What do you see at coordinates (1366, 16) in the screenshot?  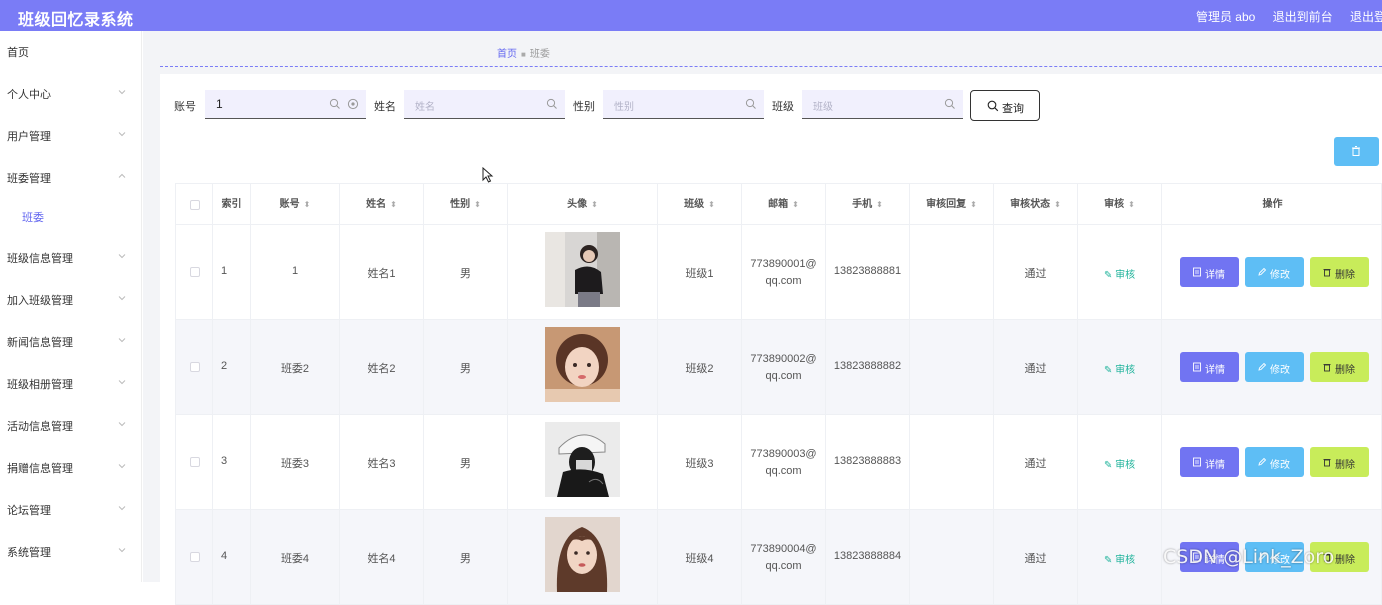 I see `logout-link: 退出登录` at bounding box center [1366, 16].